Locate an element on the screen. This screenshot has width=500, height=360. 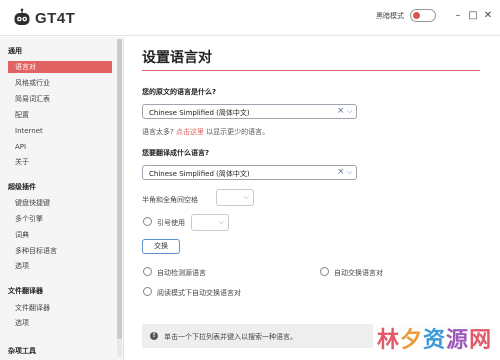
source-language-question: 您的原文的语言是什么? is located at coordinates (179, 92).